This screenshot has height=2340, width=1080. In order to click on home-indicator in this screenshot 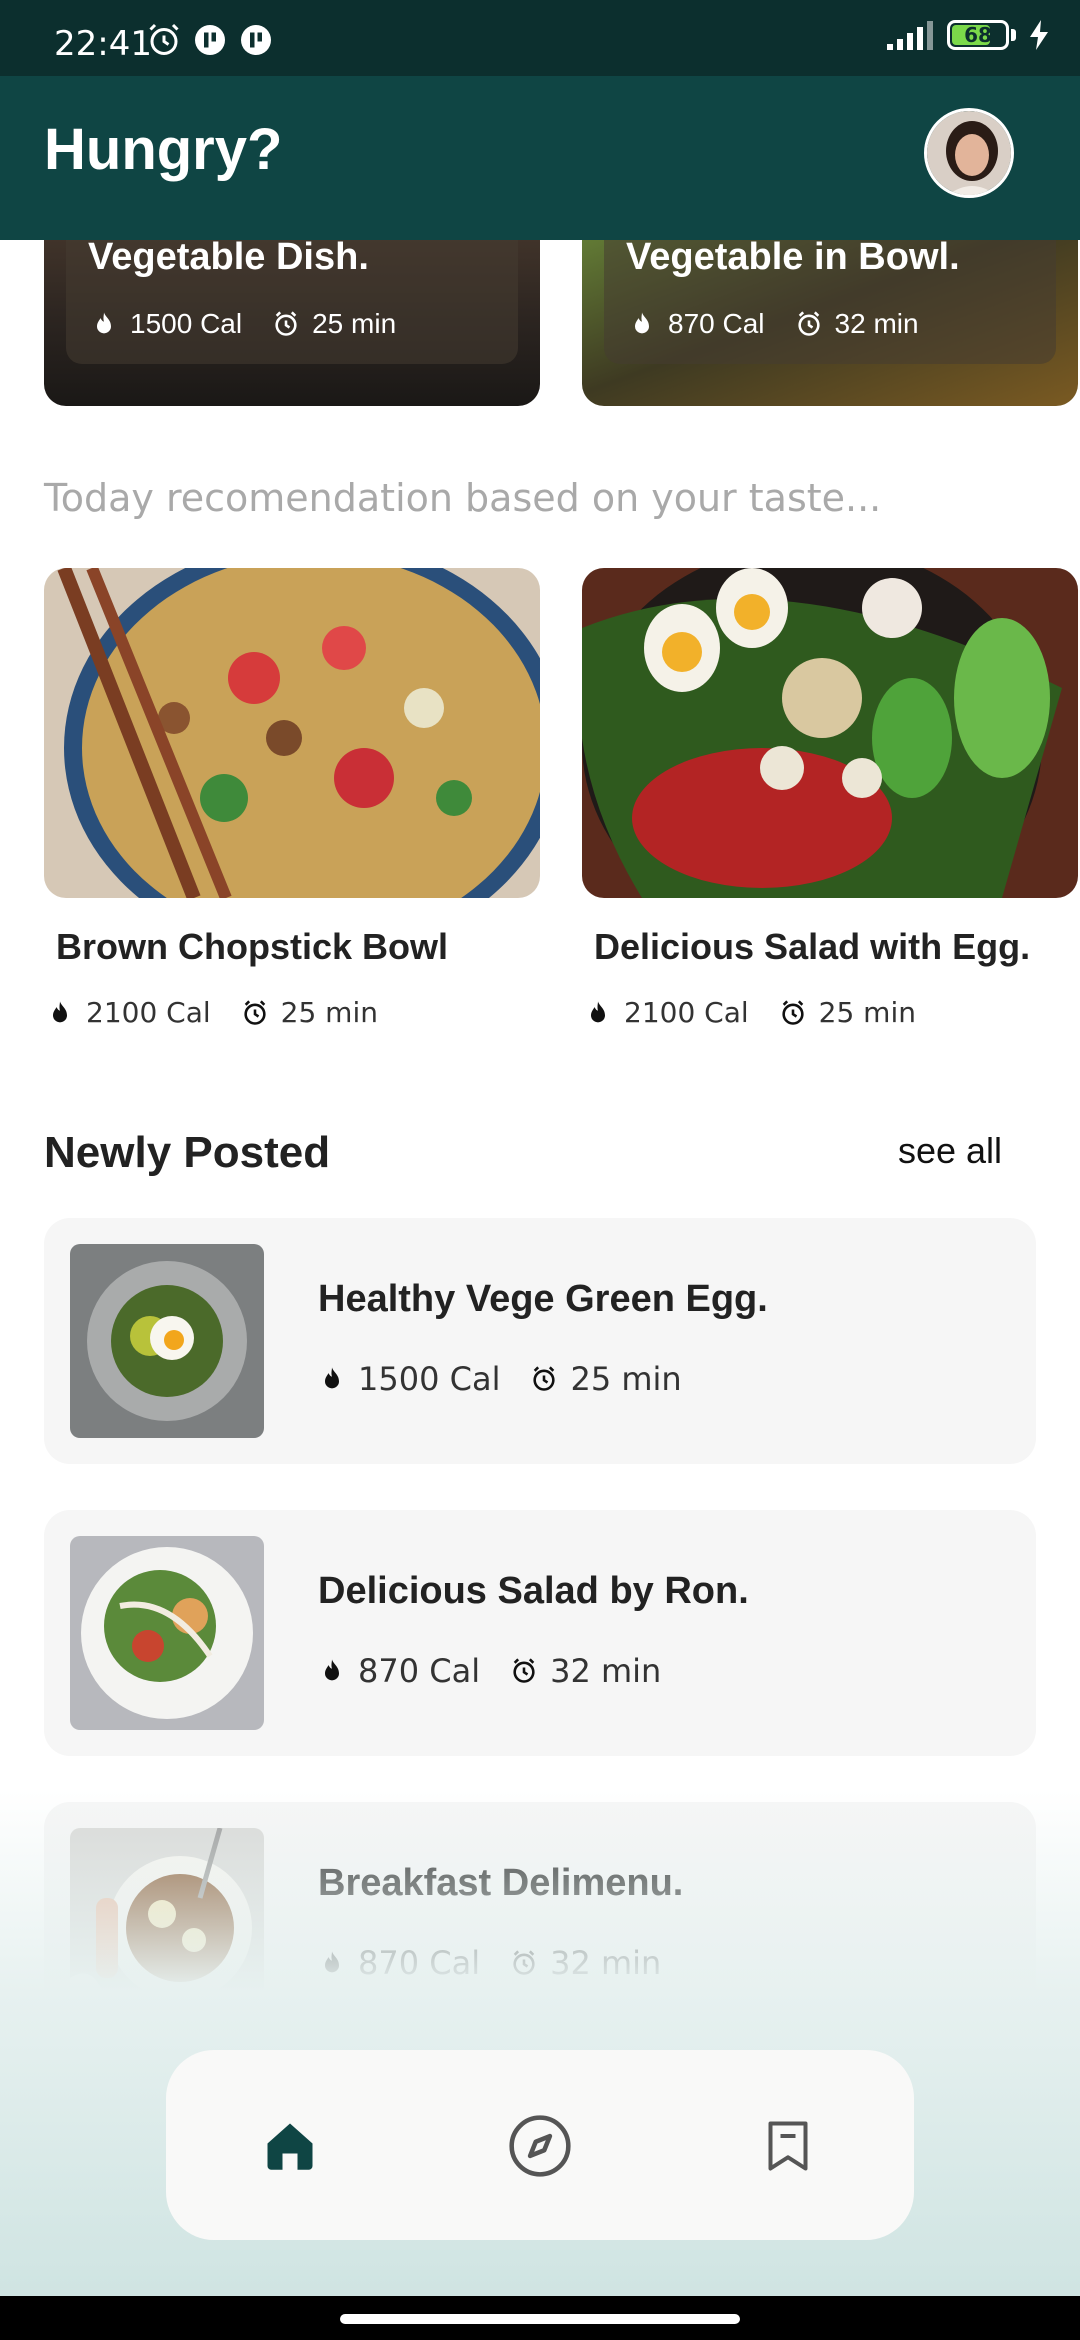, I will do `click(540, 2319)`.